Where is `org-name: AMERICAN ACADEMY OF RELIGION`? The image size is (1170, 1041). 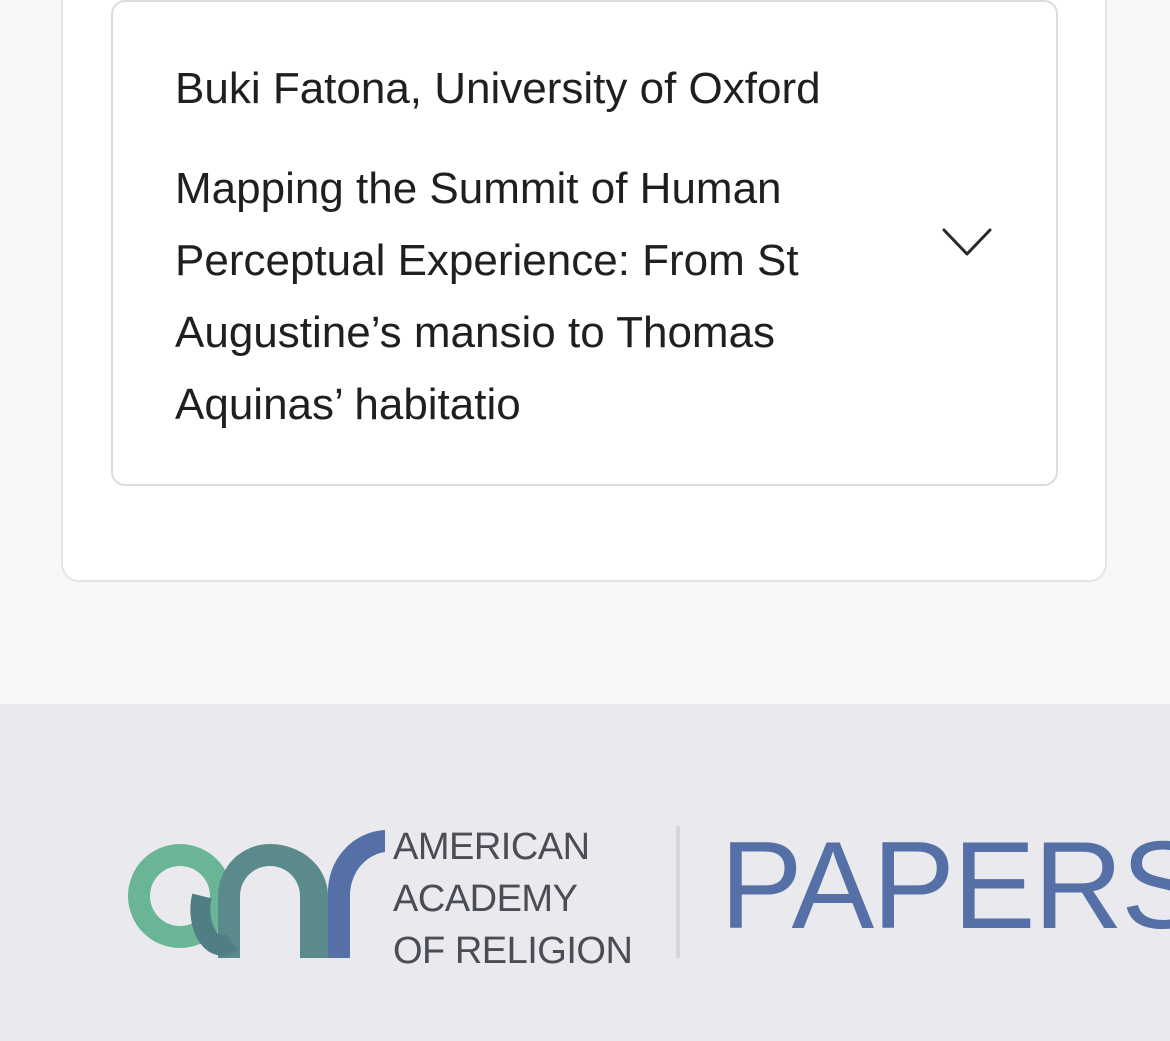
org-name: AMERICAN ACADEMY OF RELIGION is located at coordinates (513, 899).